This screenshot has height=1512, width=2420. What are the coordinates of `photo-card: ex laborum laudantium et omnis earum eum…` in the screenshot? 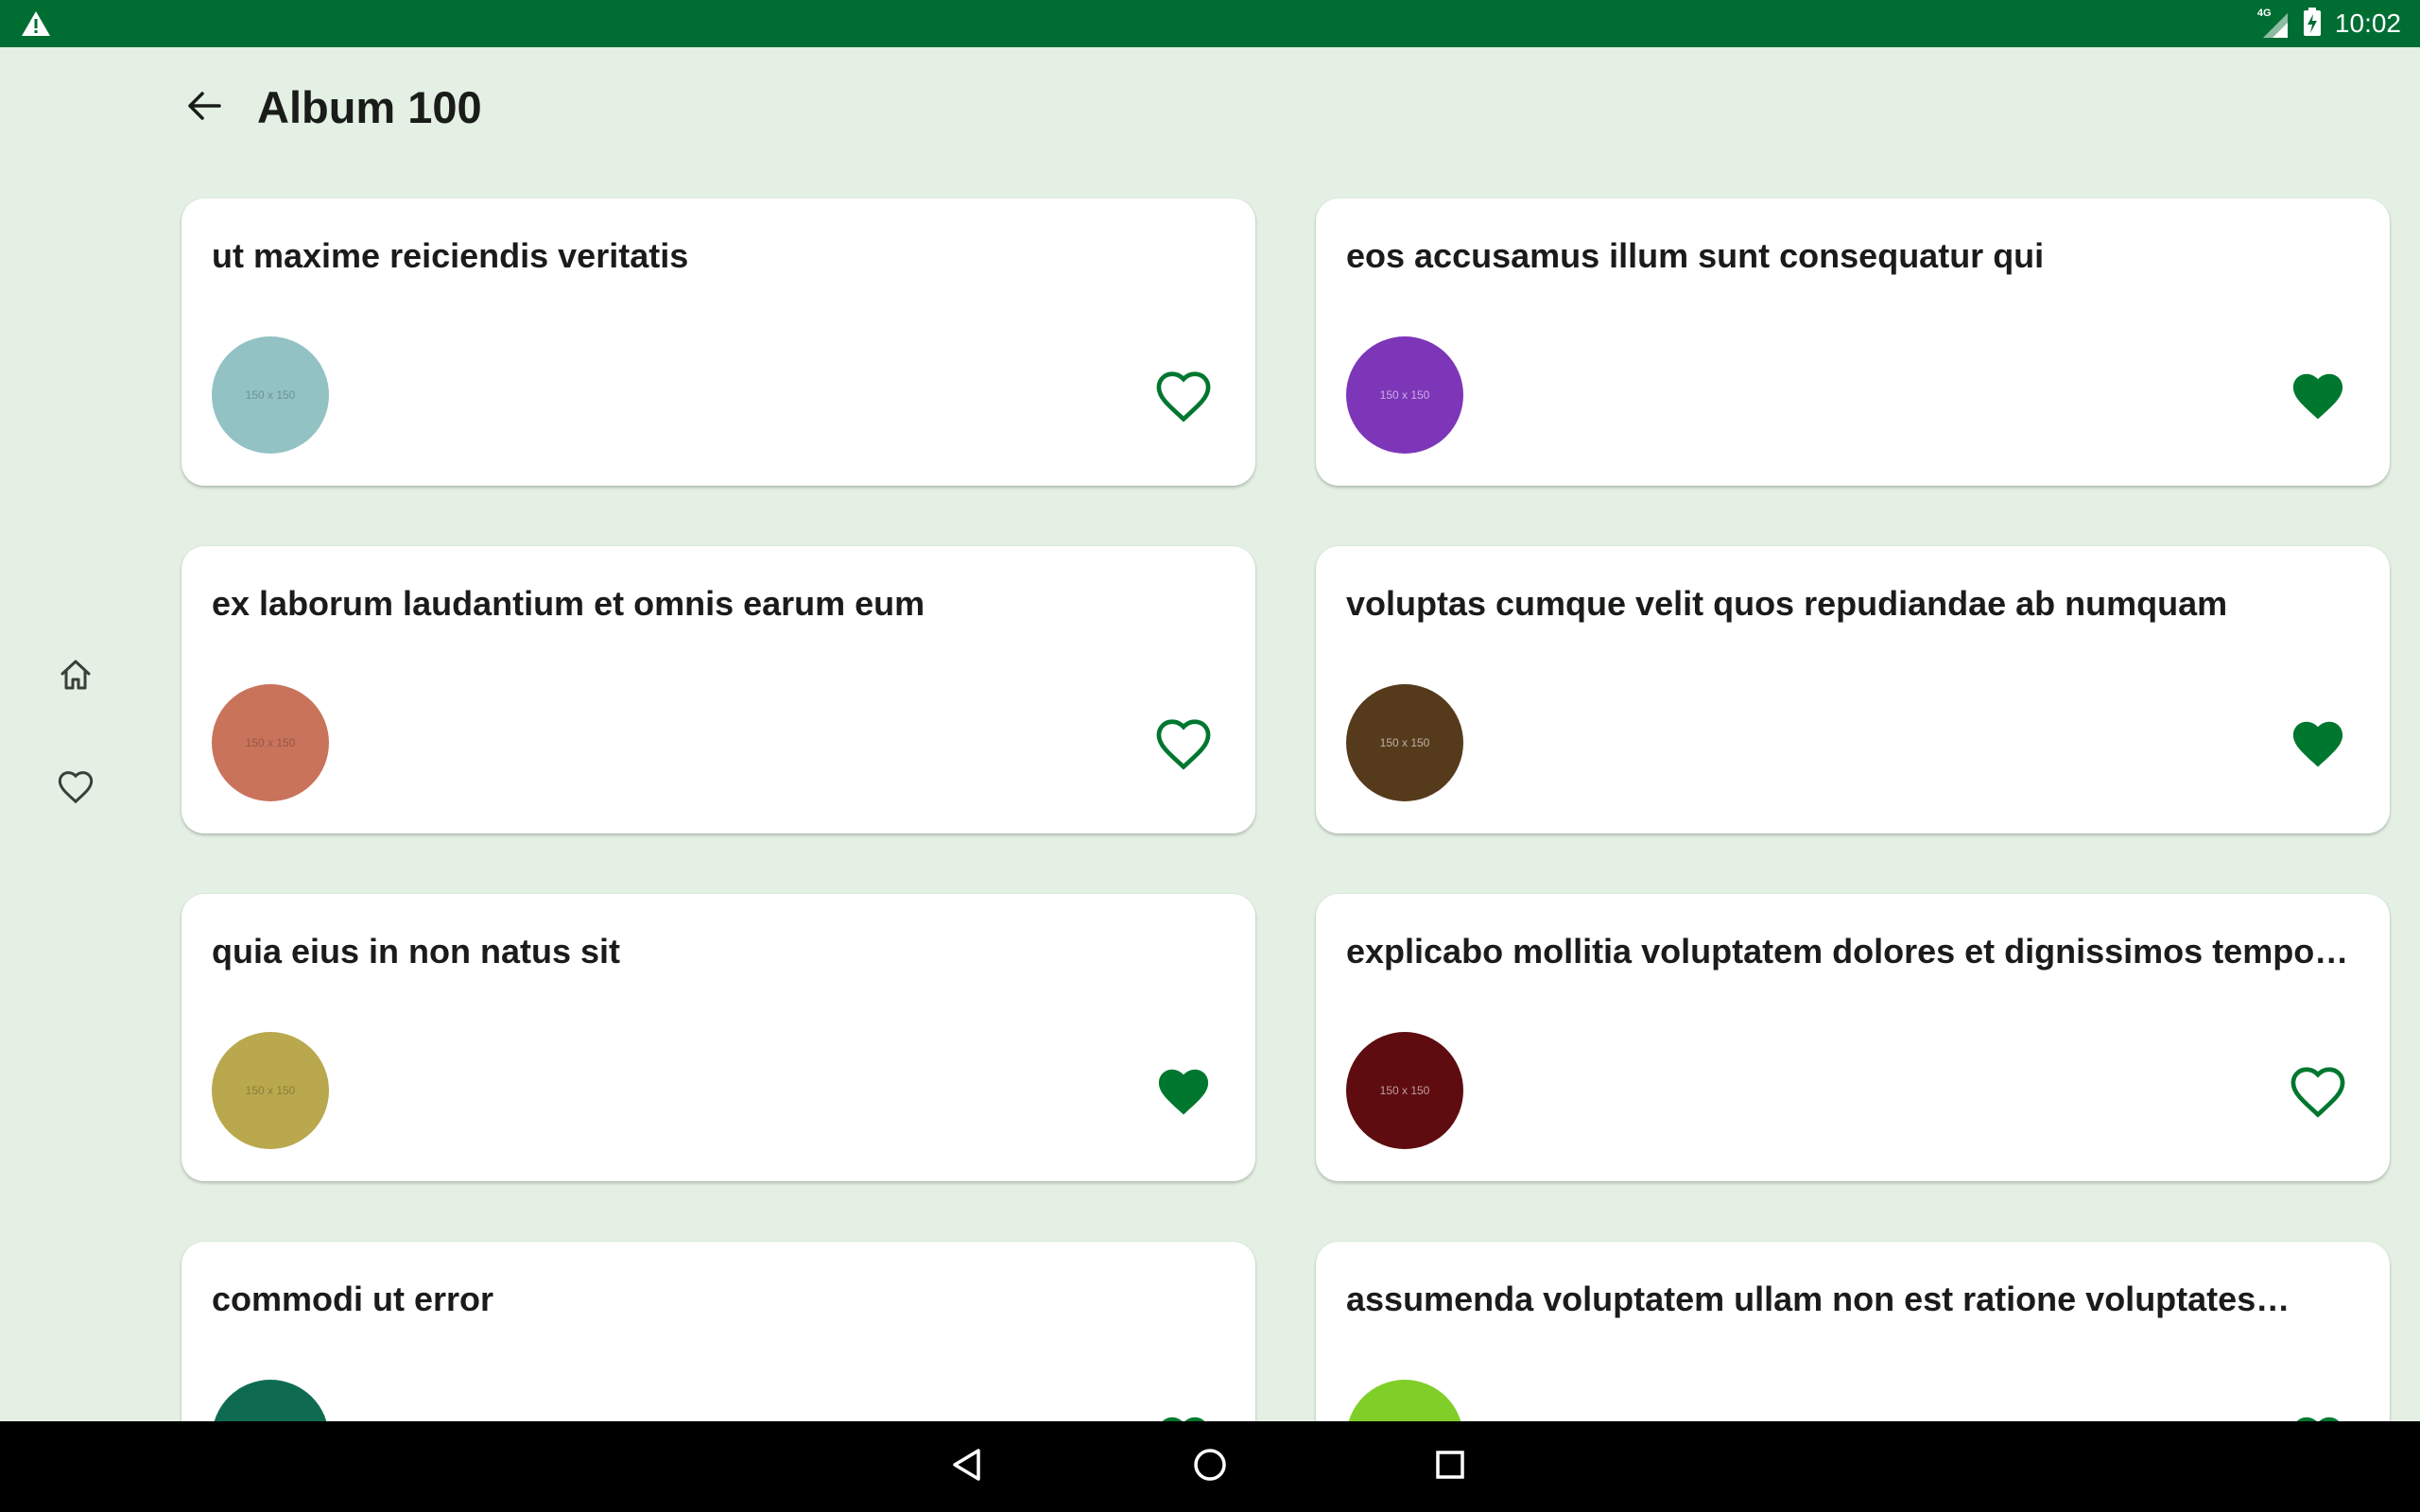 It's located at (718, 689).